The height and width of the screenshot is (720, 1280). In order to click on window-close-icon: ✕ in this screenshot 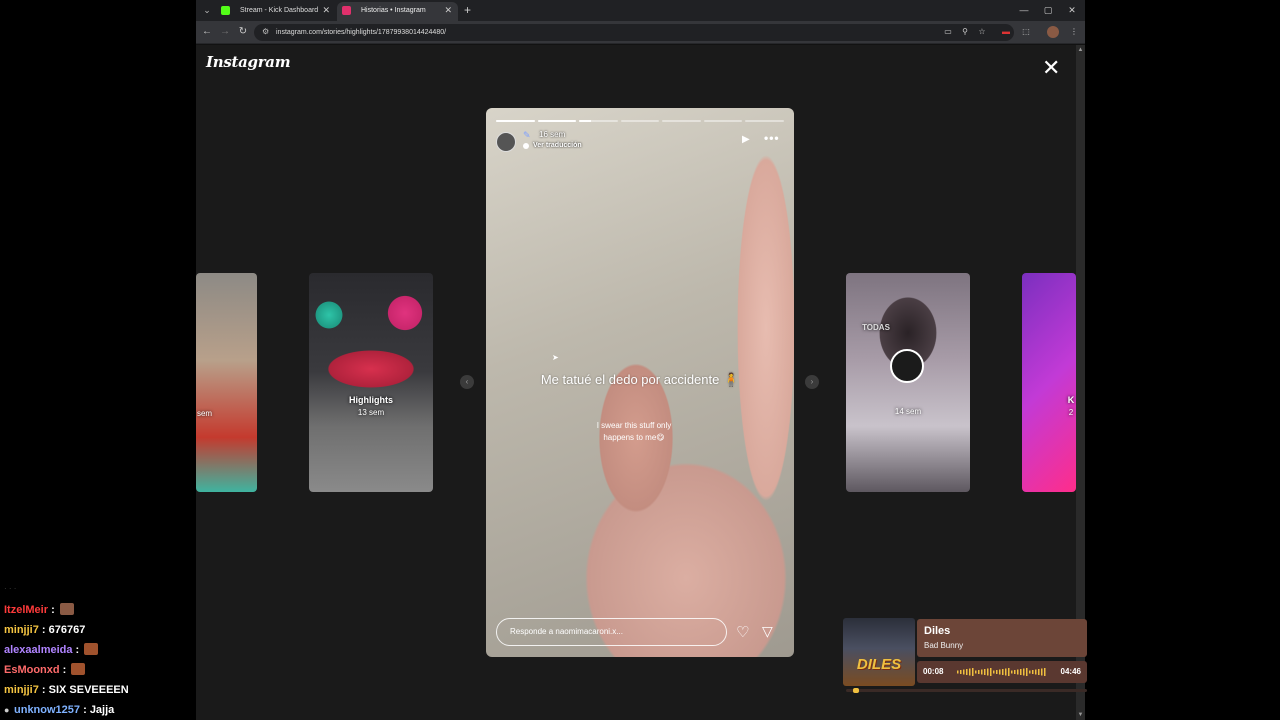, I will do `click(1072, 10)`.